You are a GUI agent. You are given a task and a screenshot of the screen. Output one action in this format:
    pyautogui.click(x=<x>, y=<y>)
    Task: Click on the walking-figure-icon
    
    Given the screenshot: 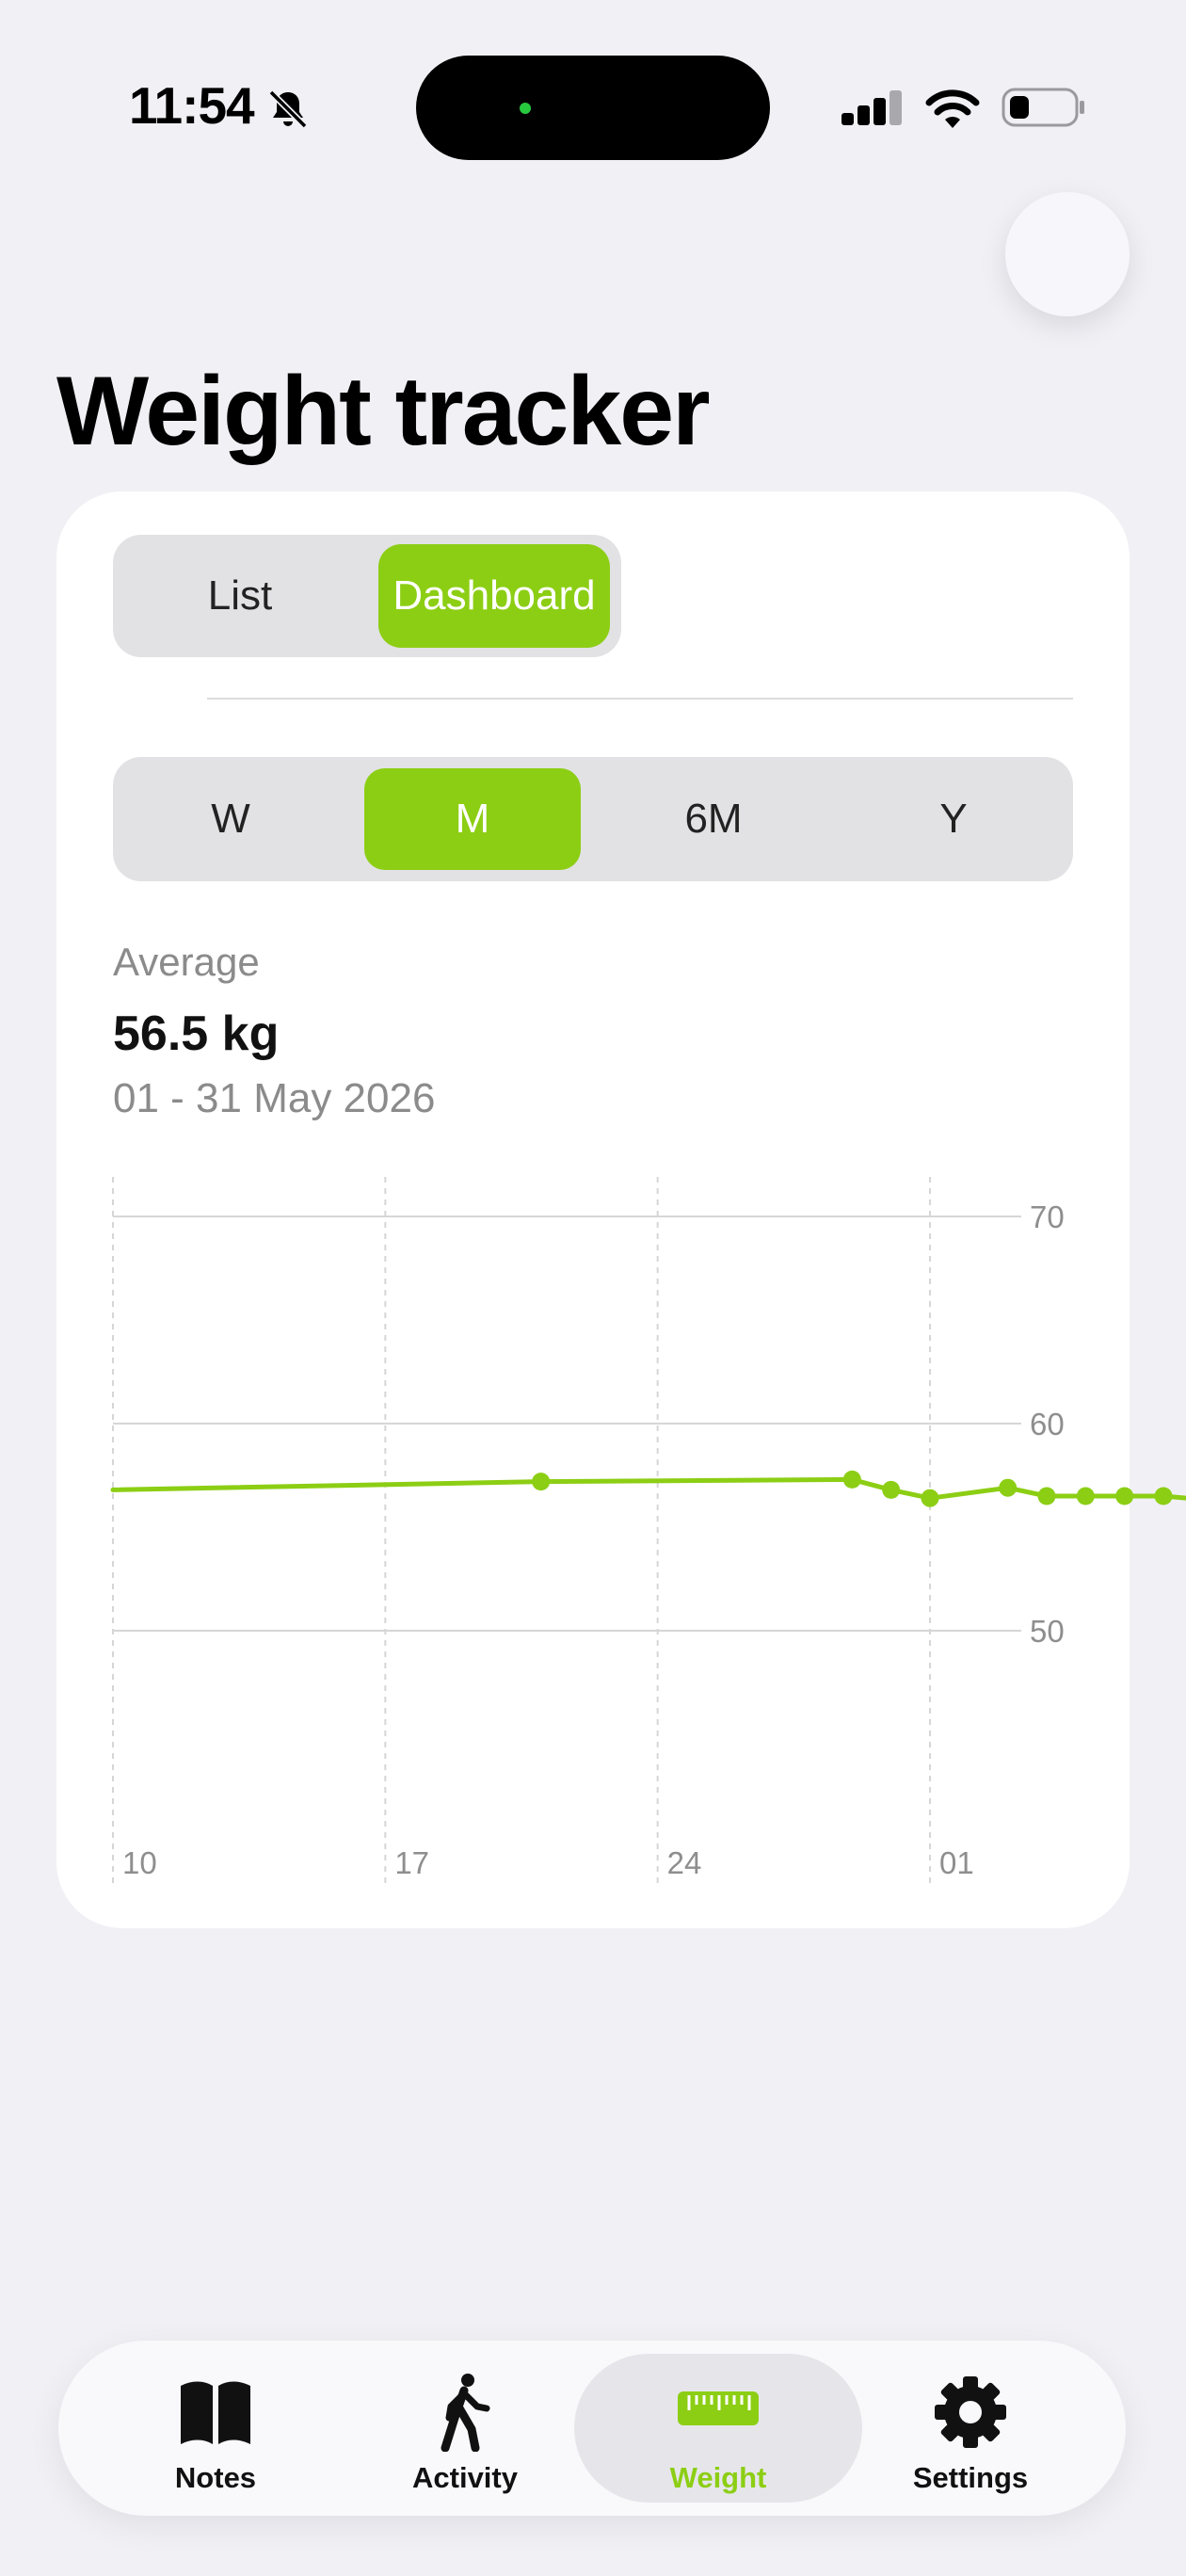 What is the action you would take?
    pyautogui.click(x=465, y=2413)
    